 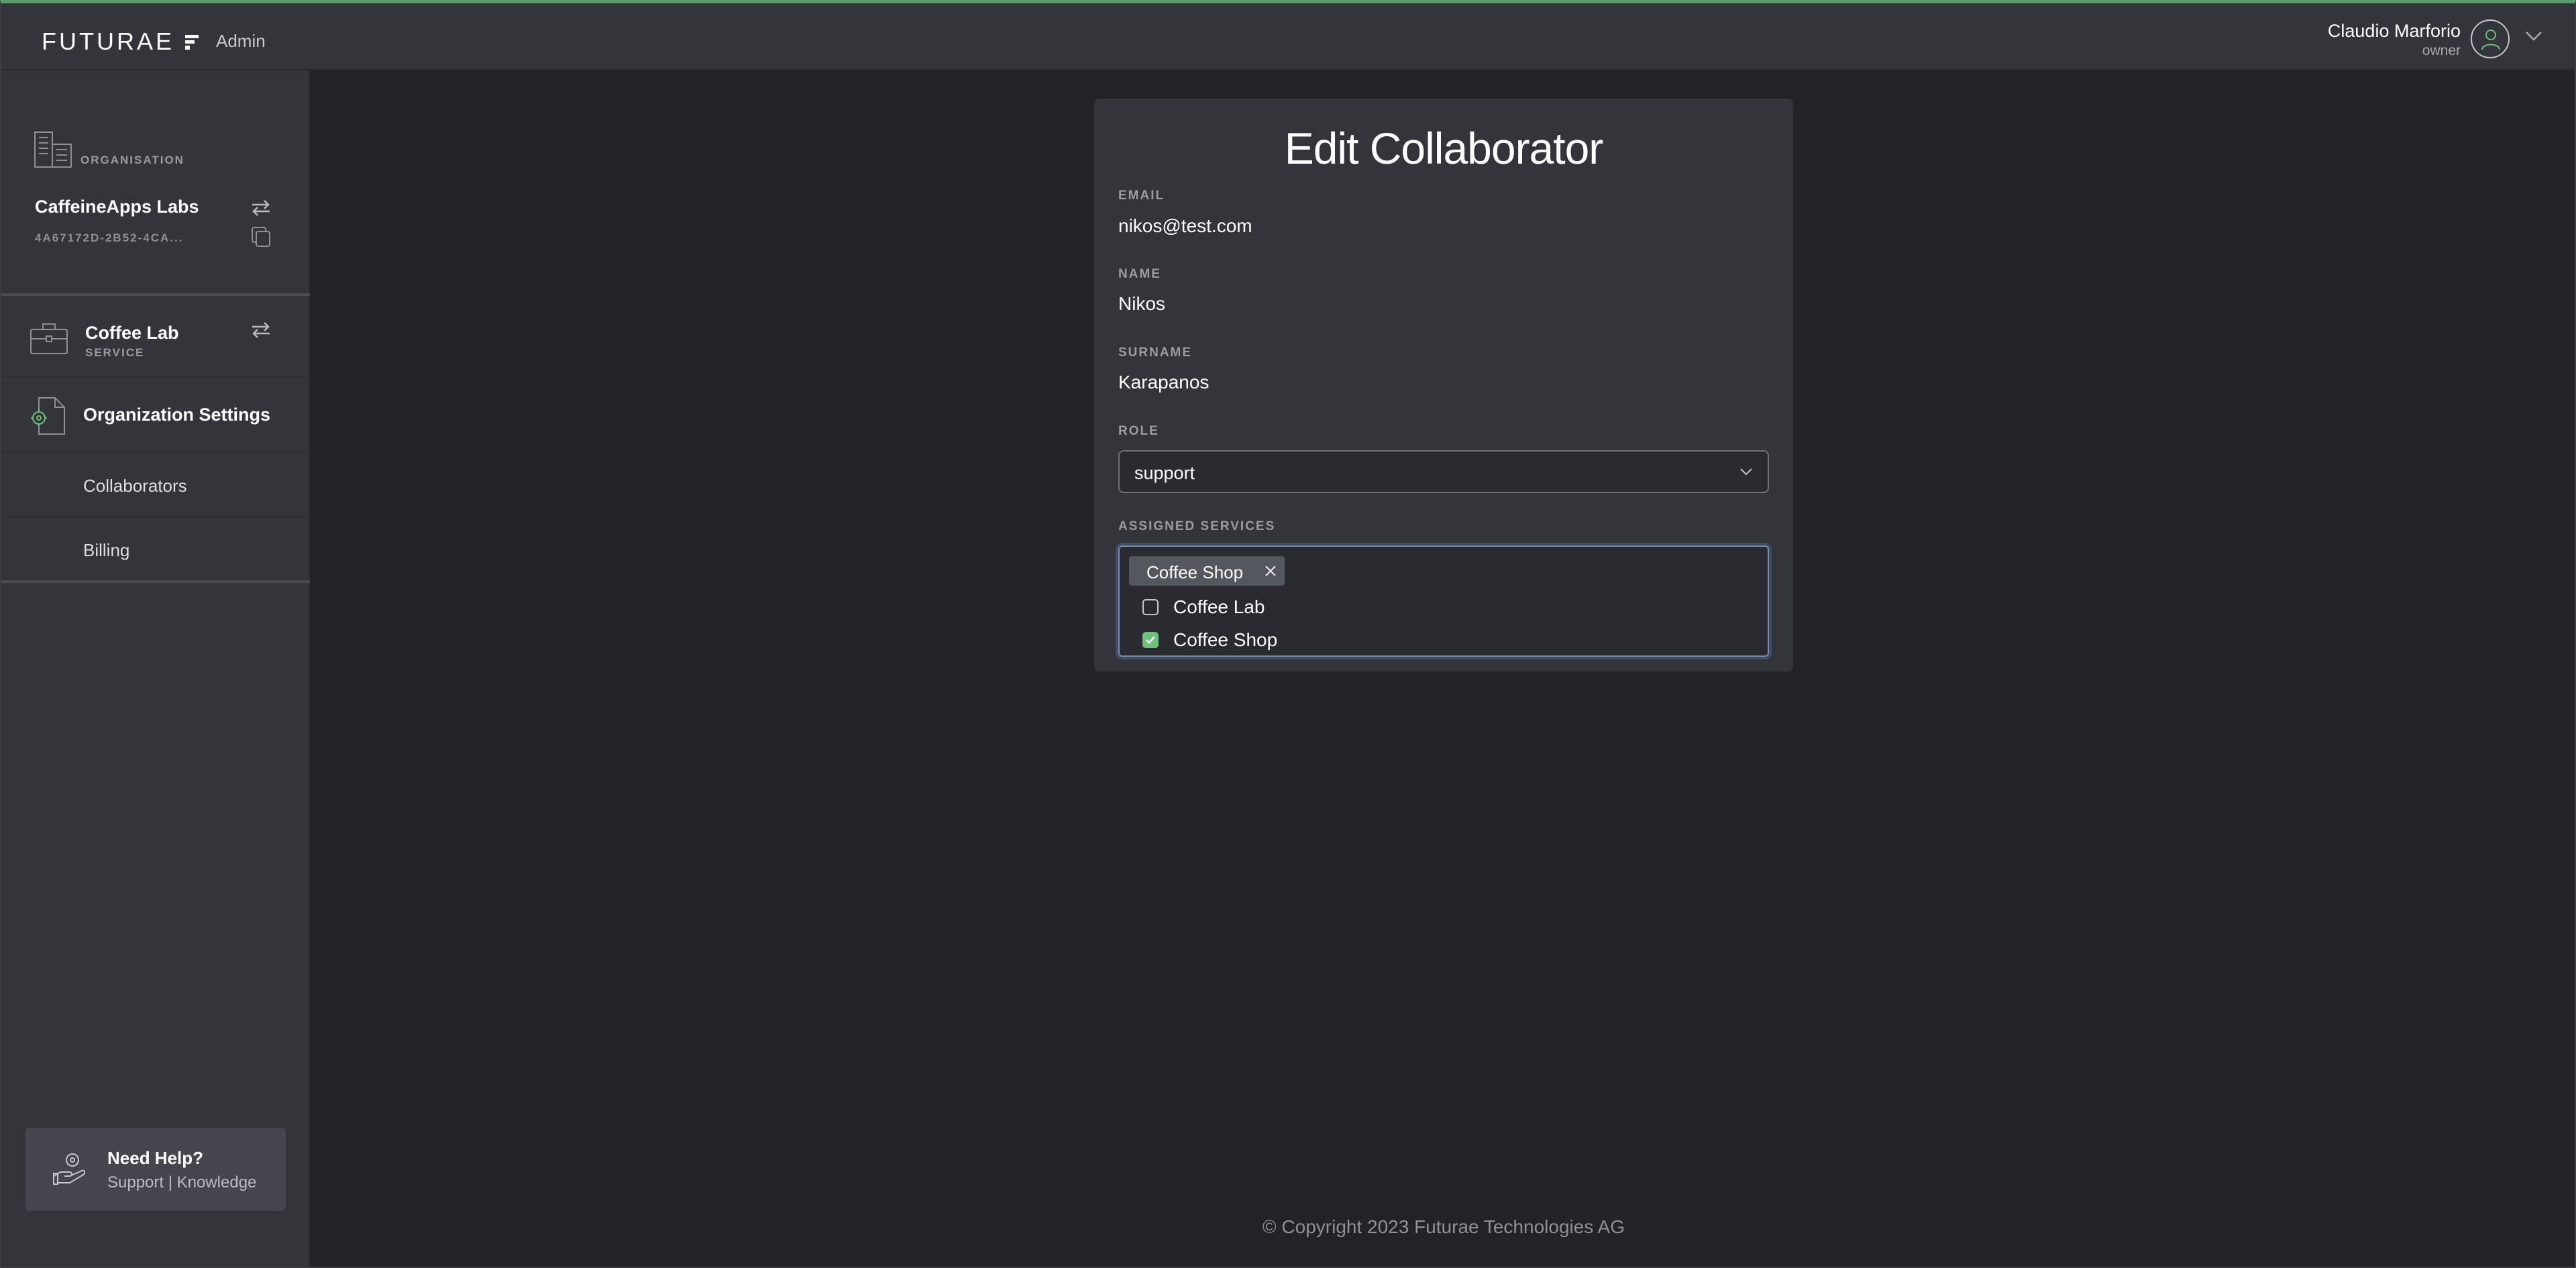 What do you see at coordinates (1443, 471) in the screenshot?
I see `role-select: support` at bounding box center [1443, 471].